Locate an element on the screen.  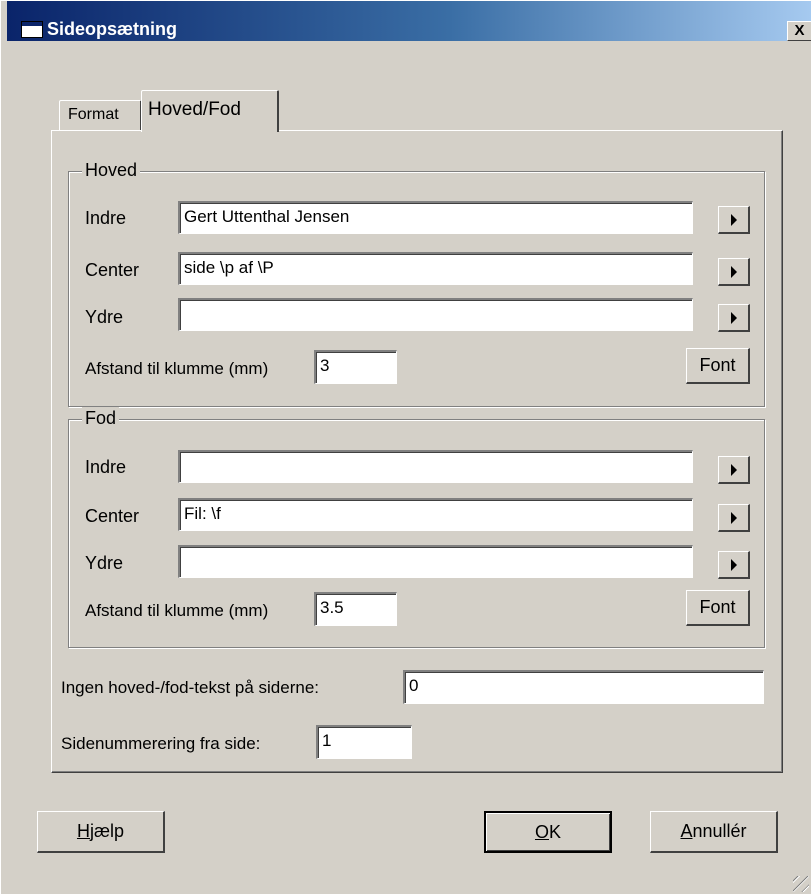
footer-outer-input is located at coordinates (435, 561).